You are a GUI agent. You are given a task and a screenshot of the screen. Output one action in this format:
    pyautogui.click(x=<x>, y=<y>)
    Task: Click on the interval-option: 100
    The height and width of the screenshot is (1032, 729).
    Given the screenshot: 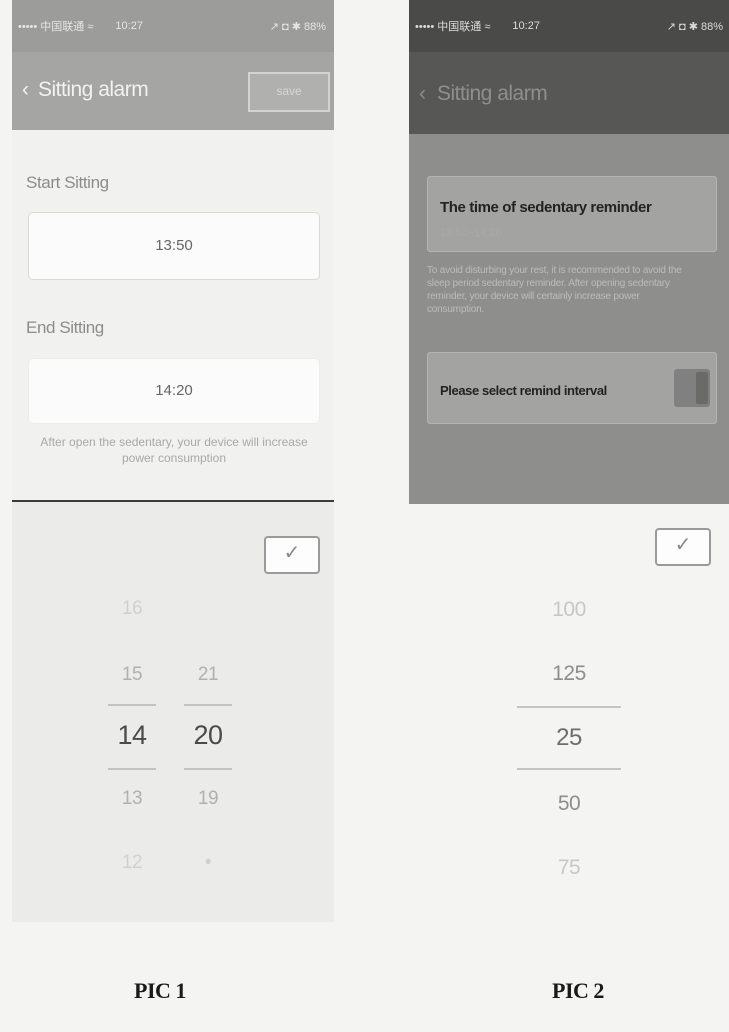 What is the action you would take?
    pyautogui.click(x=569, y=610)
    